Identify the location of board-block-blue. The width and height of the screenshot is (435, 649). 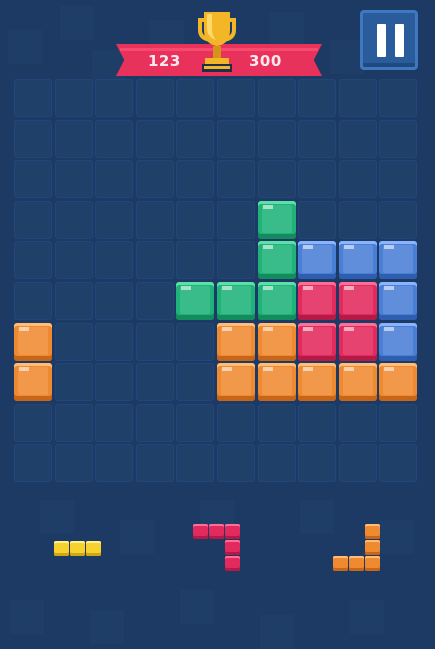
(398, 341).